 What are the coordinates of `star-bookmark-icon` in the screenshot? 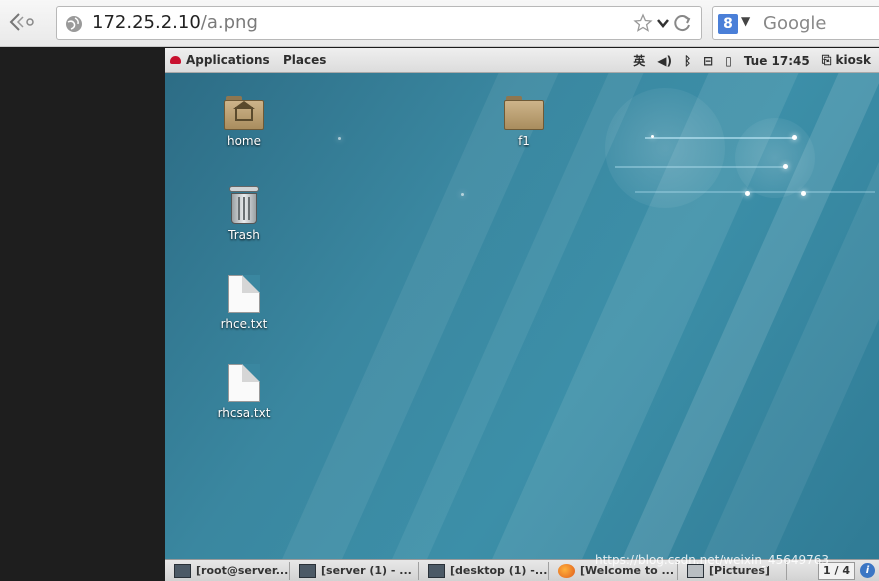 It's located at (643, 23).